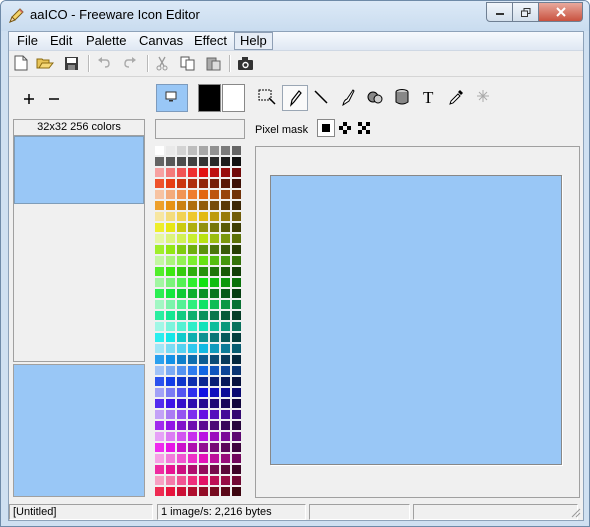 The image size is (590, 527). What do you see at coordinates (429, 97) in the screenshot?
I see `text-tool: T` at bounding box center [429, 97].